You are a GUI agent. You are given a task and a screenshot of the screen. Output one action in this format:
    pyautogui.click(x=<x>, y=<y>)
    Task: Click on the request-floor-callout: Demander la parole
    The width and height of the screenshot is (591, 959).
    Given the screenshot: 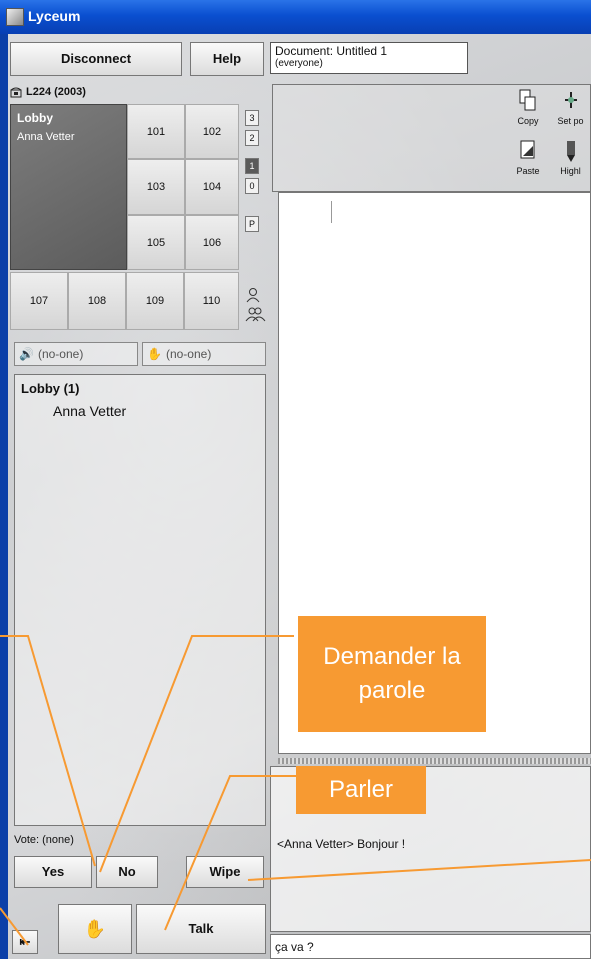 What is the action you would take?
    pyautogui.click(x=392, y=674)
    